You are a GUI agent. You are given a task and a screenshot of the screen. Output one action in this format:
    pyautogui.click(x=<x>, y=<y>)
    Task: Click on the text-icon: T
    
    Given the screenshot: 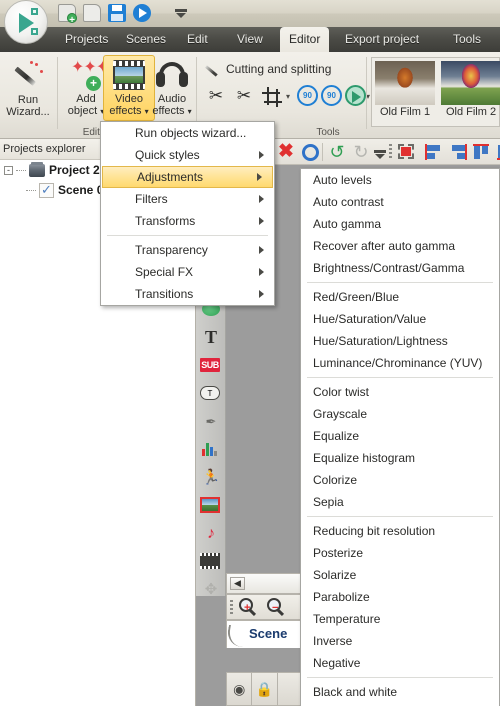 What is the action you would take?
    pyautogui.click(x=211, y=337)
    